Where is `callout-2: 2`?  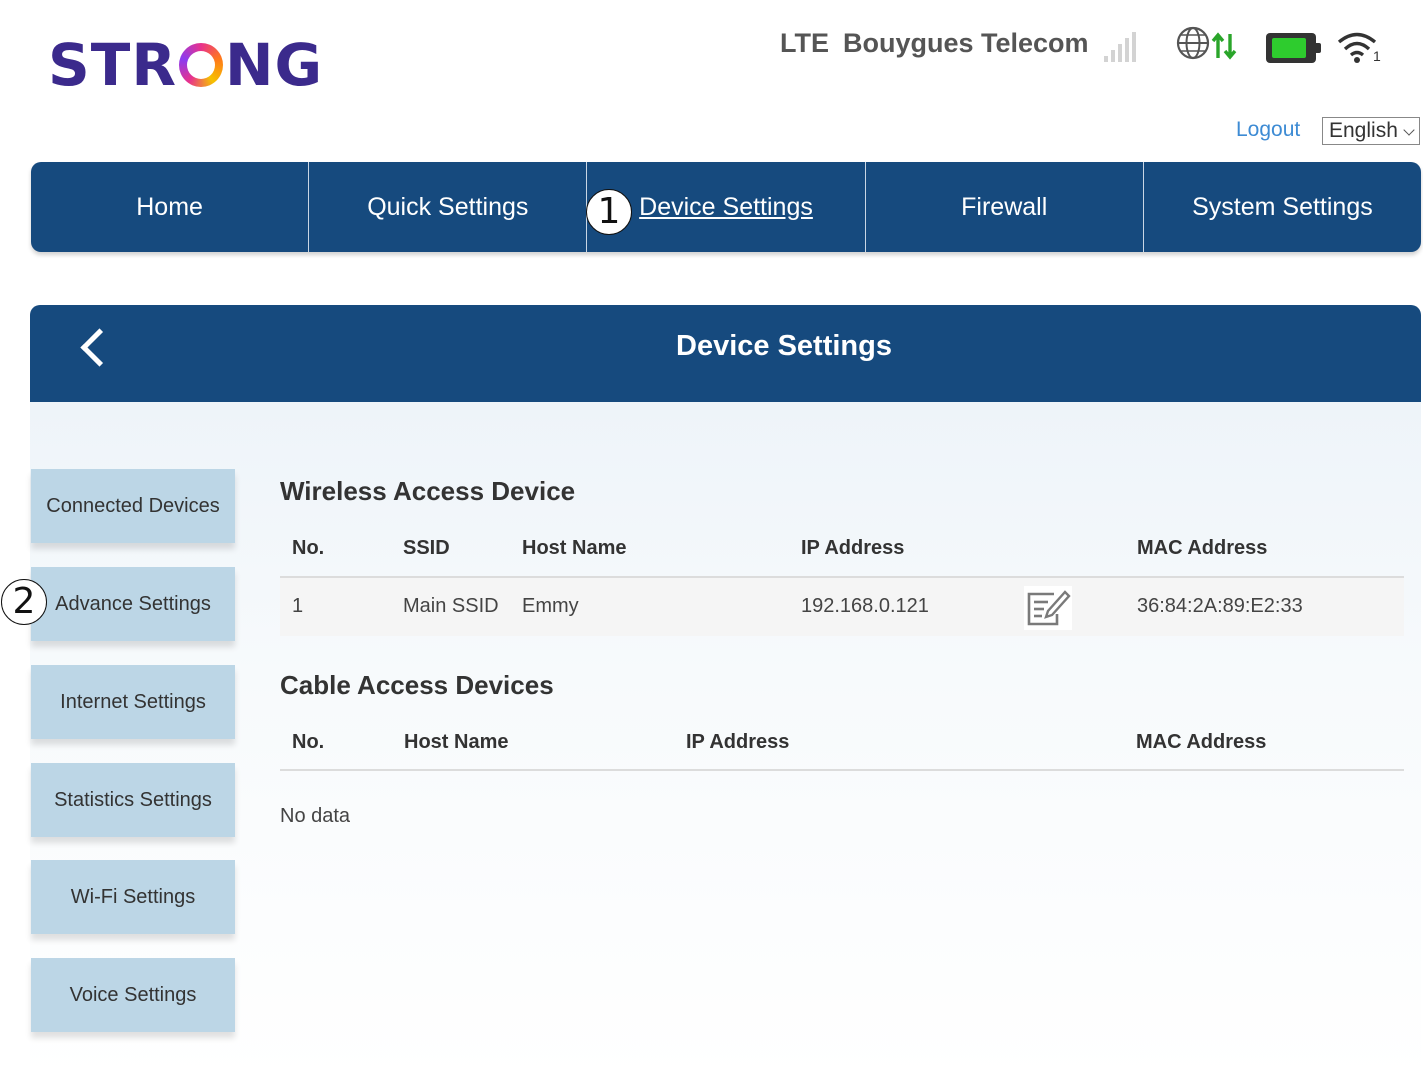
callout-2: 2 is located at coordinates (24, 602).